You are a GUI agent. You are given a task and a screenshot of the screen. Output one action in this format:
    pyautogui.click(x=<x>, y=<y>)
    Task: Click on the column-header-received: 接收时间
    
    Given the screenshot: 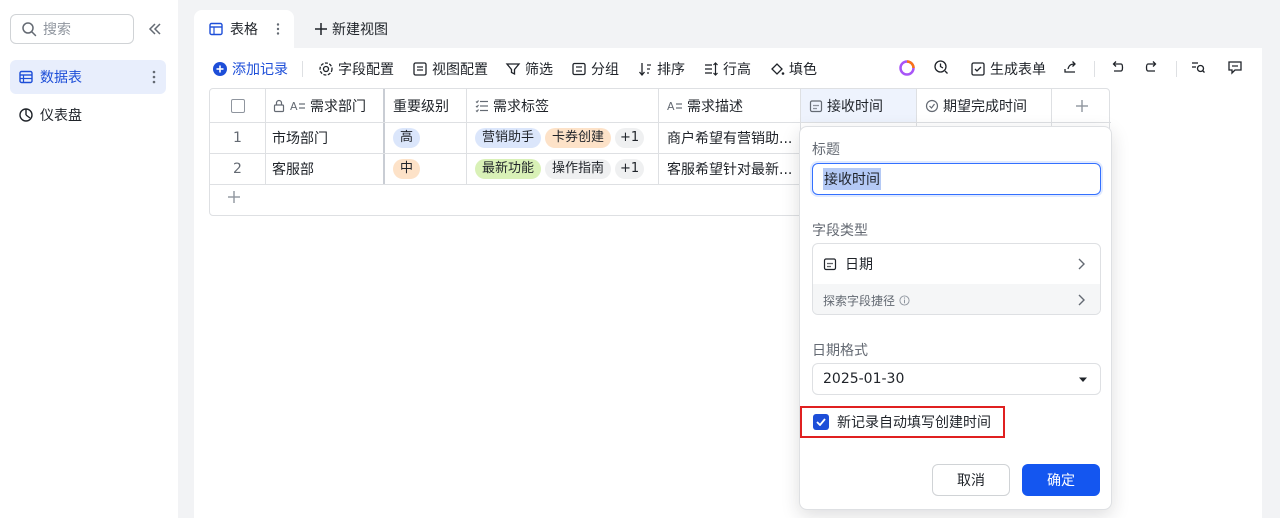 What is the action you would take?
    pyautogui.click(x=859, y=105)
    